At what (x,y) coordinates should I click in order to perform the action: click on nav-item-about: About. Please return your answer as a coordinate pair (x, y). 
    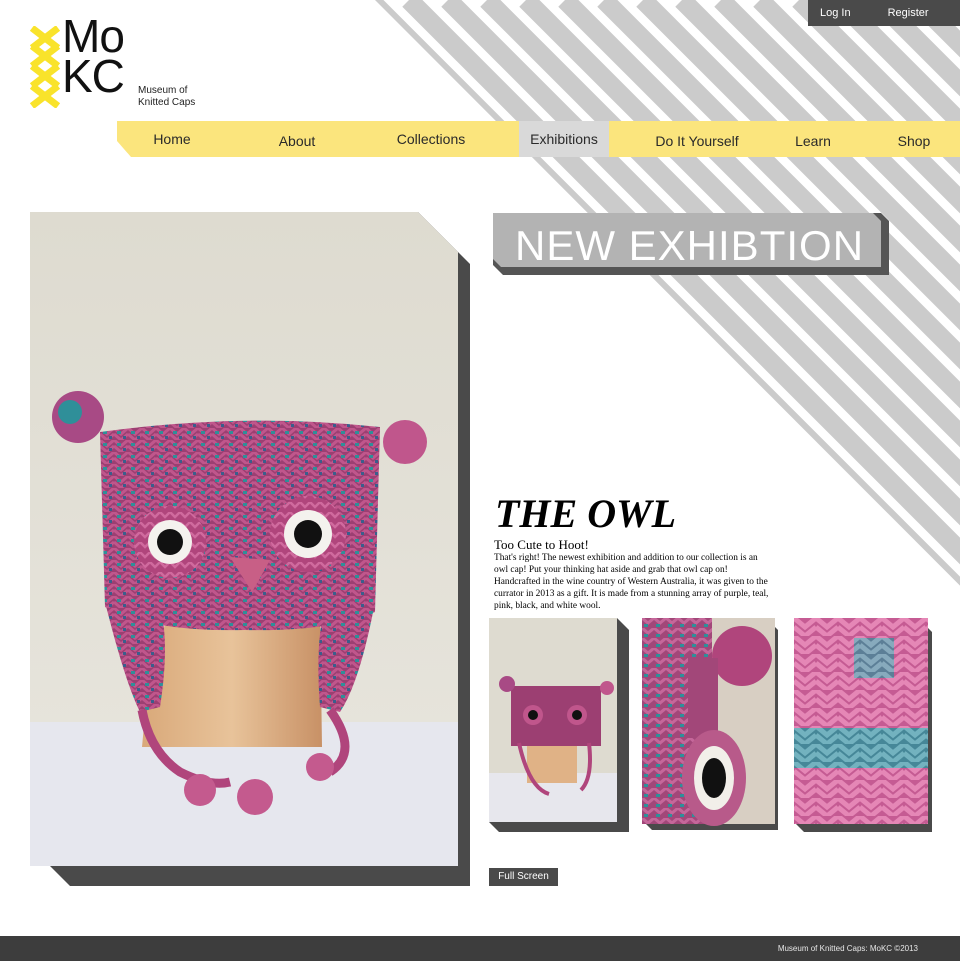
    Looking at the image, I should click on (297, 141).